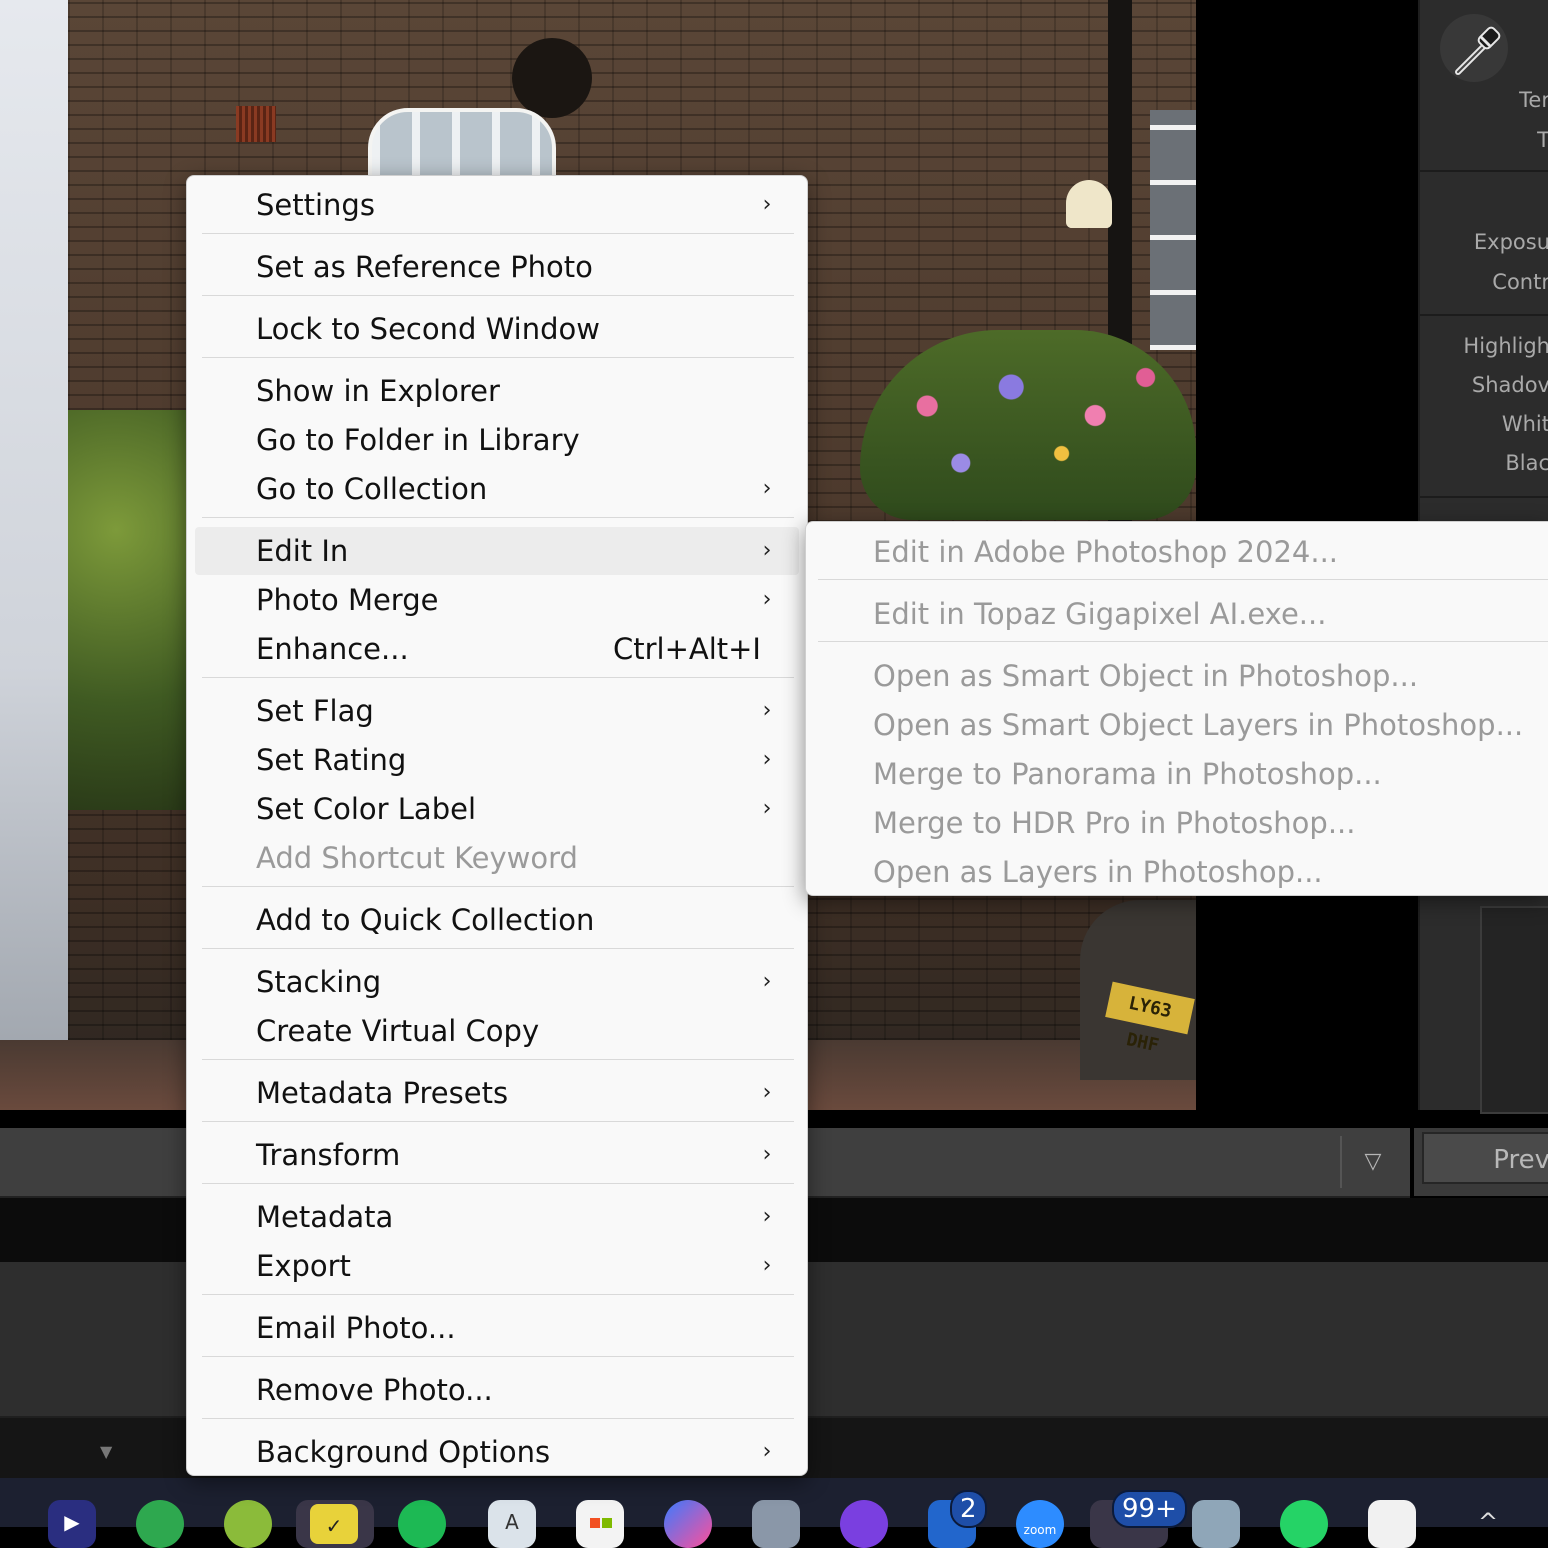  What do you see at coordinates (497, 982) in the screenshot?
I see `menu-item-stacking: Stacking ›` at bounding box center [497, 982].